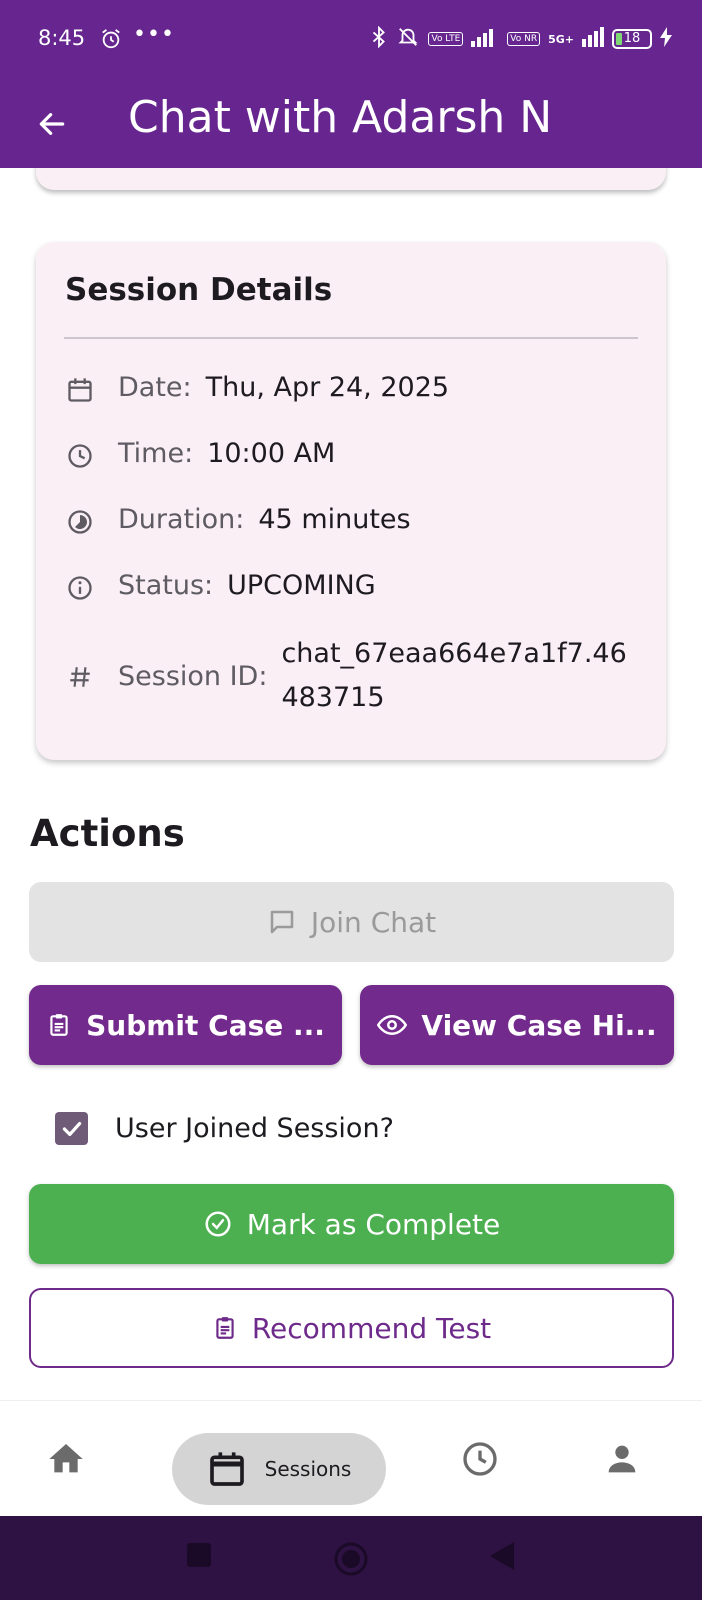 The image size is (702, 1600). What do you see at coordinates (80, 677) in the screenshot?
I see `hash-icon` at bounding box center [80, 677].